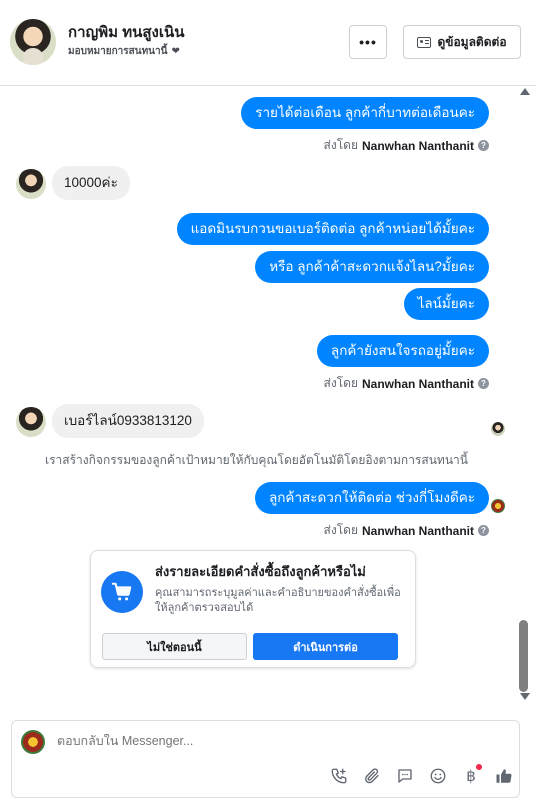 The height and width of the screenshot is (802, 536). Describe the element at coordinates (446, 304) in the screenshot. I see `outgoing-message: ไลน์มั้ยคะ` at that location.